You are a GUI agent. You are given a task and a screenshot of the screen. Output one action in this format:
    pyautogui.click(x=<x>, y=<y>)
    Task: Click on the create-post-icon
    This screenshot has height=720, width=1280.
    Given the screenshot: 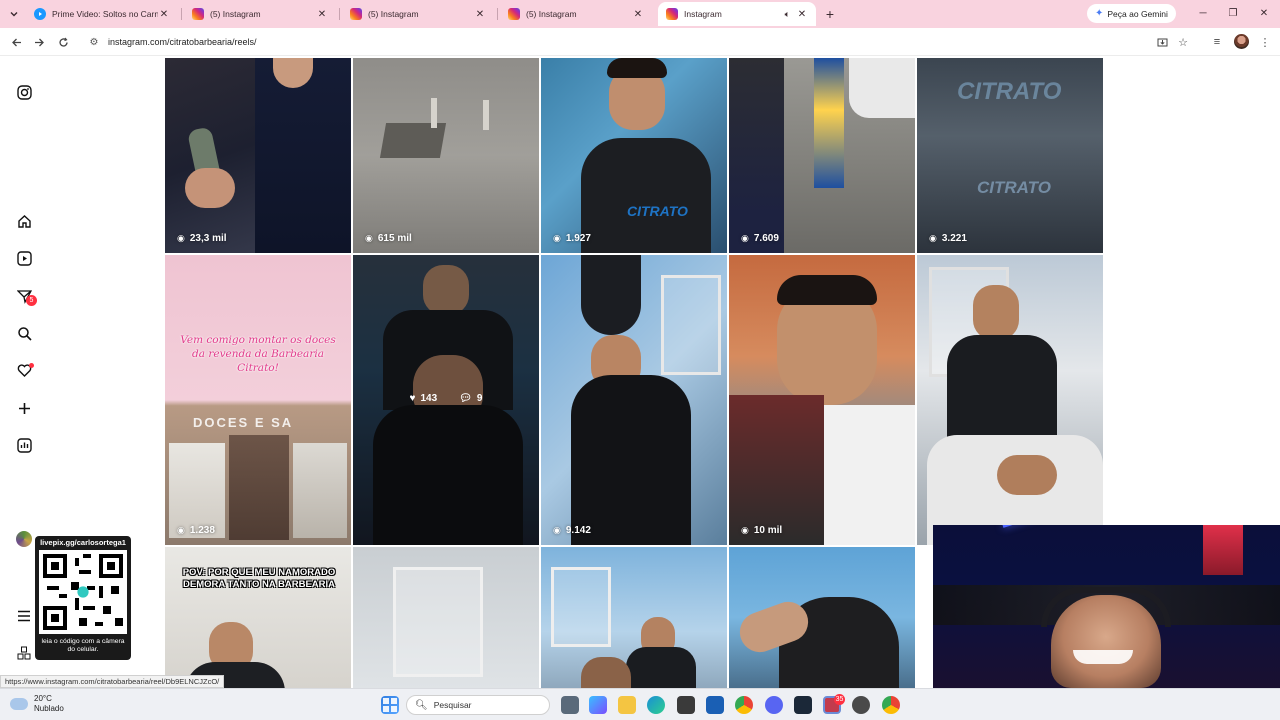 What is the action you would take?
    pyautogui.click(x=24, y=408)
    